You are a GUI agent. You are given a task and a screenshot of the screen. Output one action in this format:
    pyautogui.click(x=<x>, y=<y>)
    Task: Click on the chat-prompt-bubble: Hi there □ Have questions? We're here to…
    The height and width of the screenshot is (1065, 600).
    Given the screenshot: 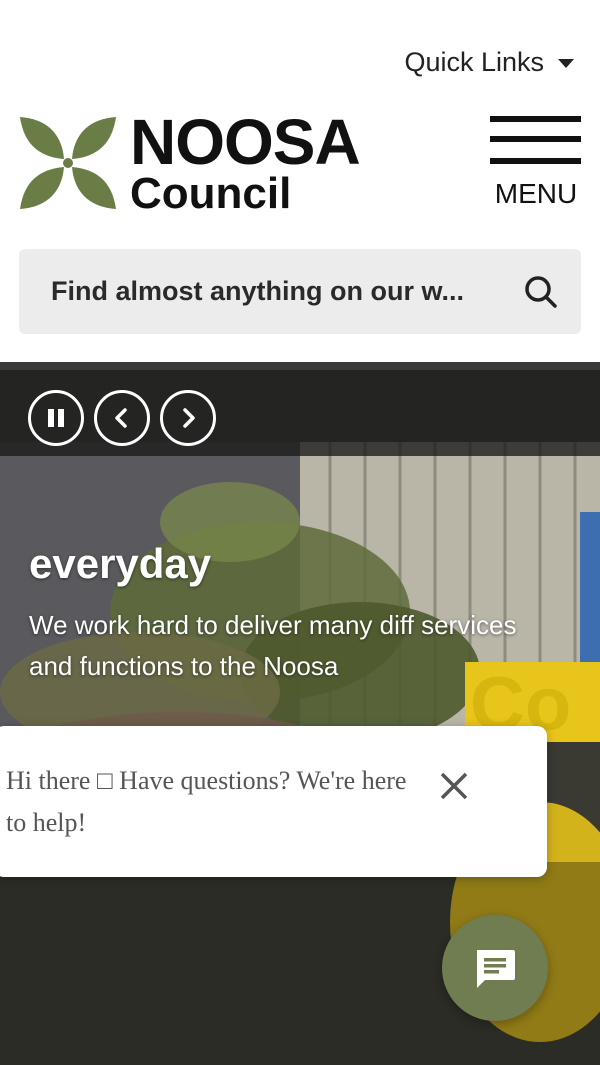 What is the action you would take?
    pyautogui.click(x=273, y=801)
    